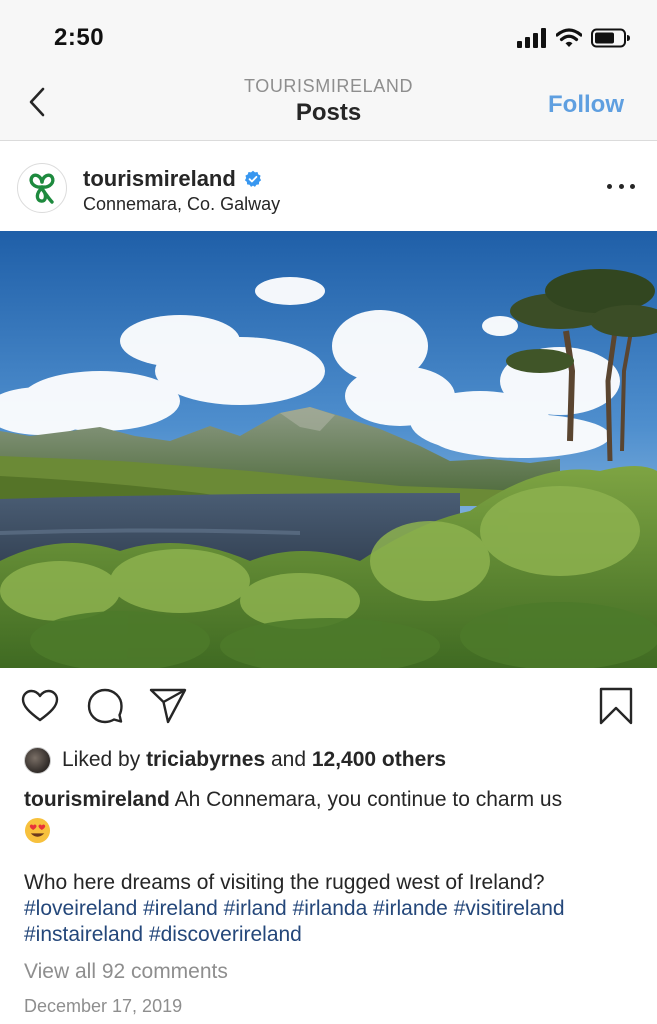  I want to click on likes-row: Liked by triciabyrnes and 12,400 others, so click(235, 760).